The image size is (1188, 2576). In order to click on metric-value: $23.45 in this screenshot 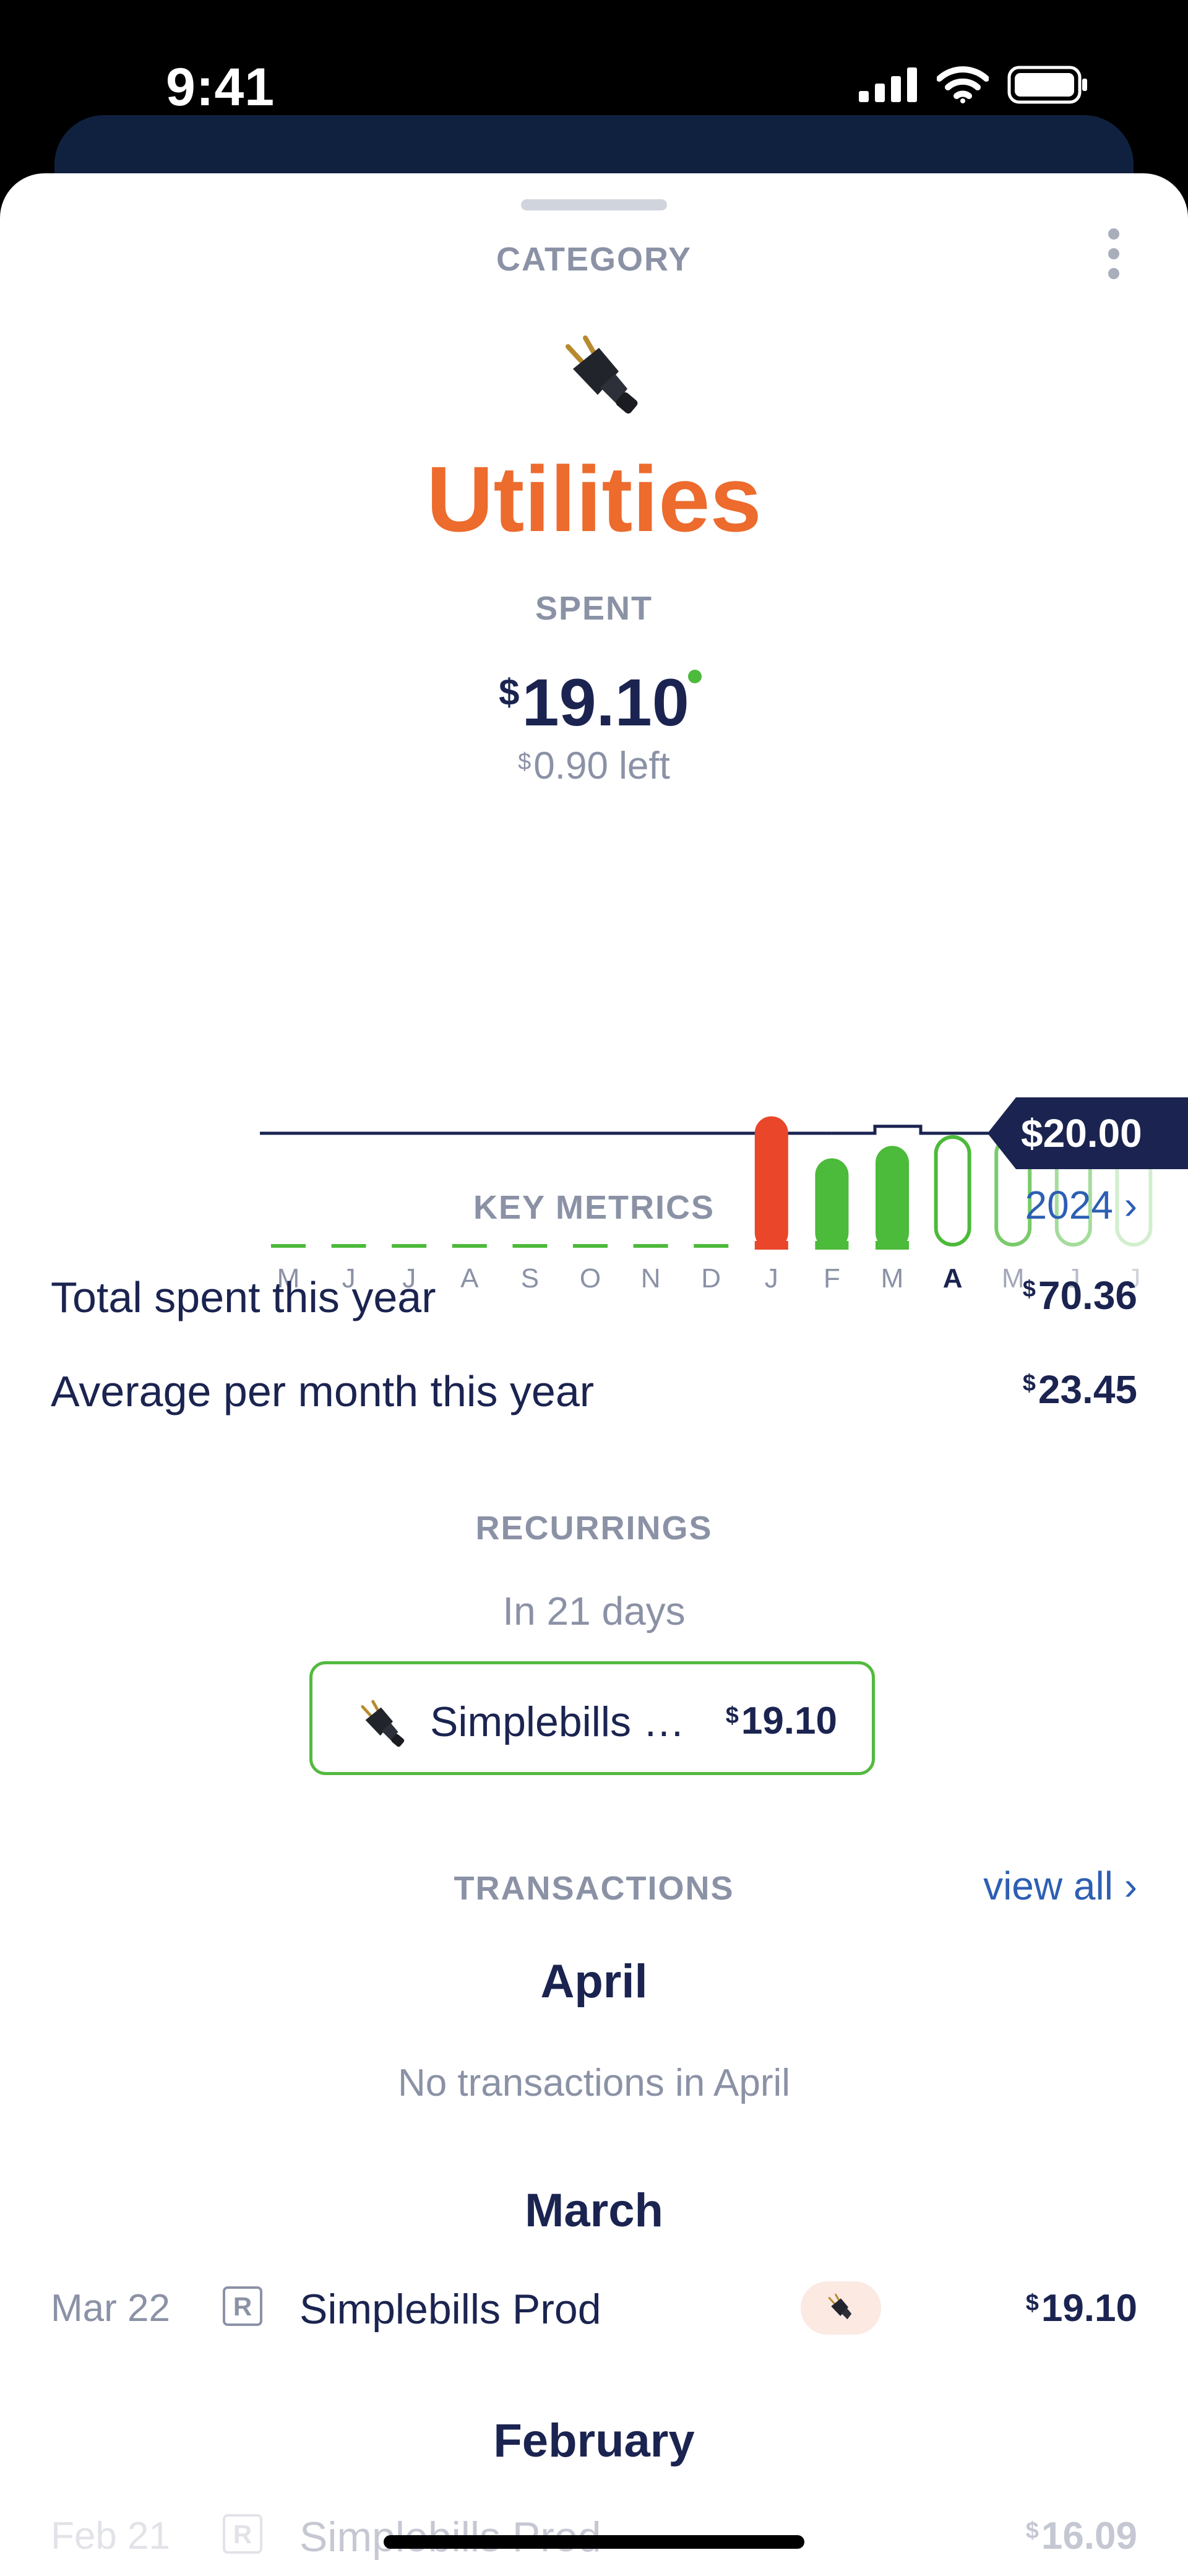, I will do `click(1080, 1389)`.